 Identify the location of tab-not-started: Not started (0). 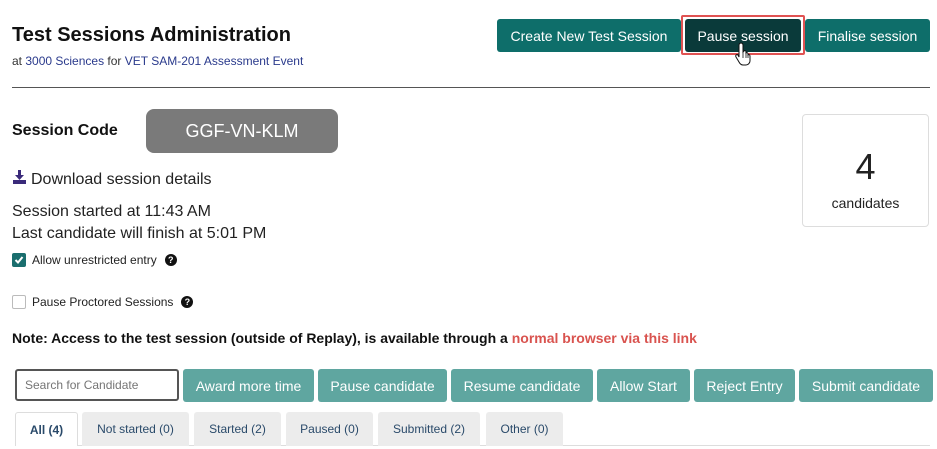
(135, 429).